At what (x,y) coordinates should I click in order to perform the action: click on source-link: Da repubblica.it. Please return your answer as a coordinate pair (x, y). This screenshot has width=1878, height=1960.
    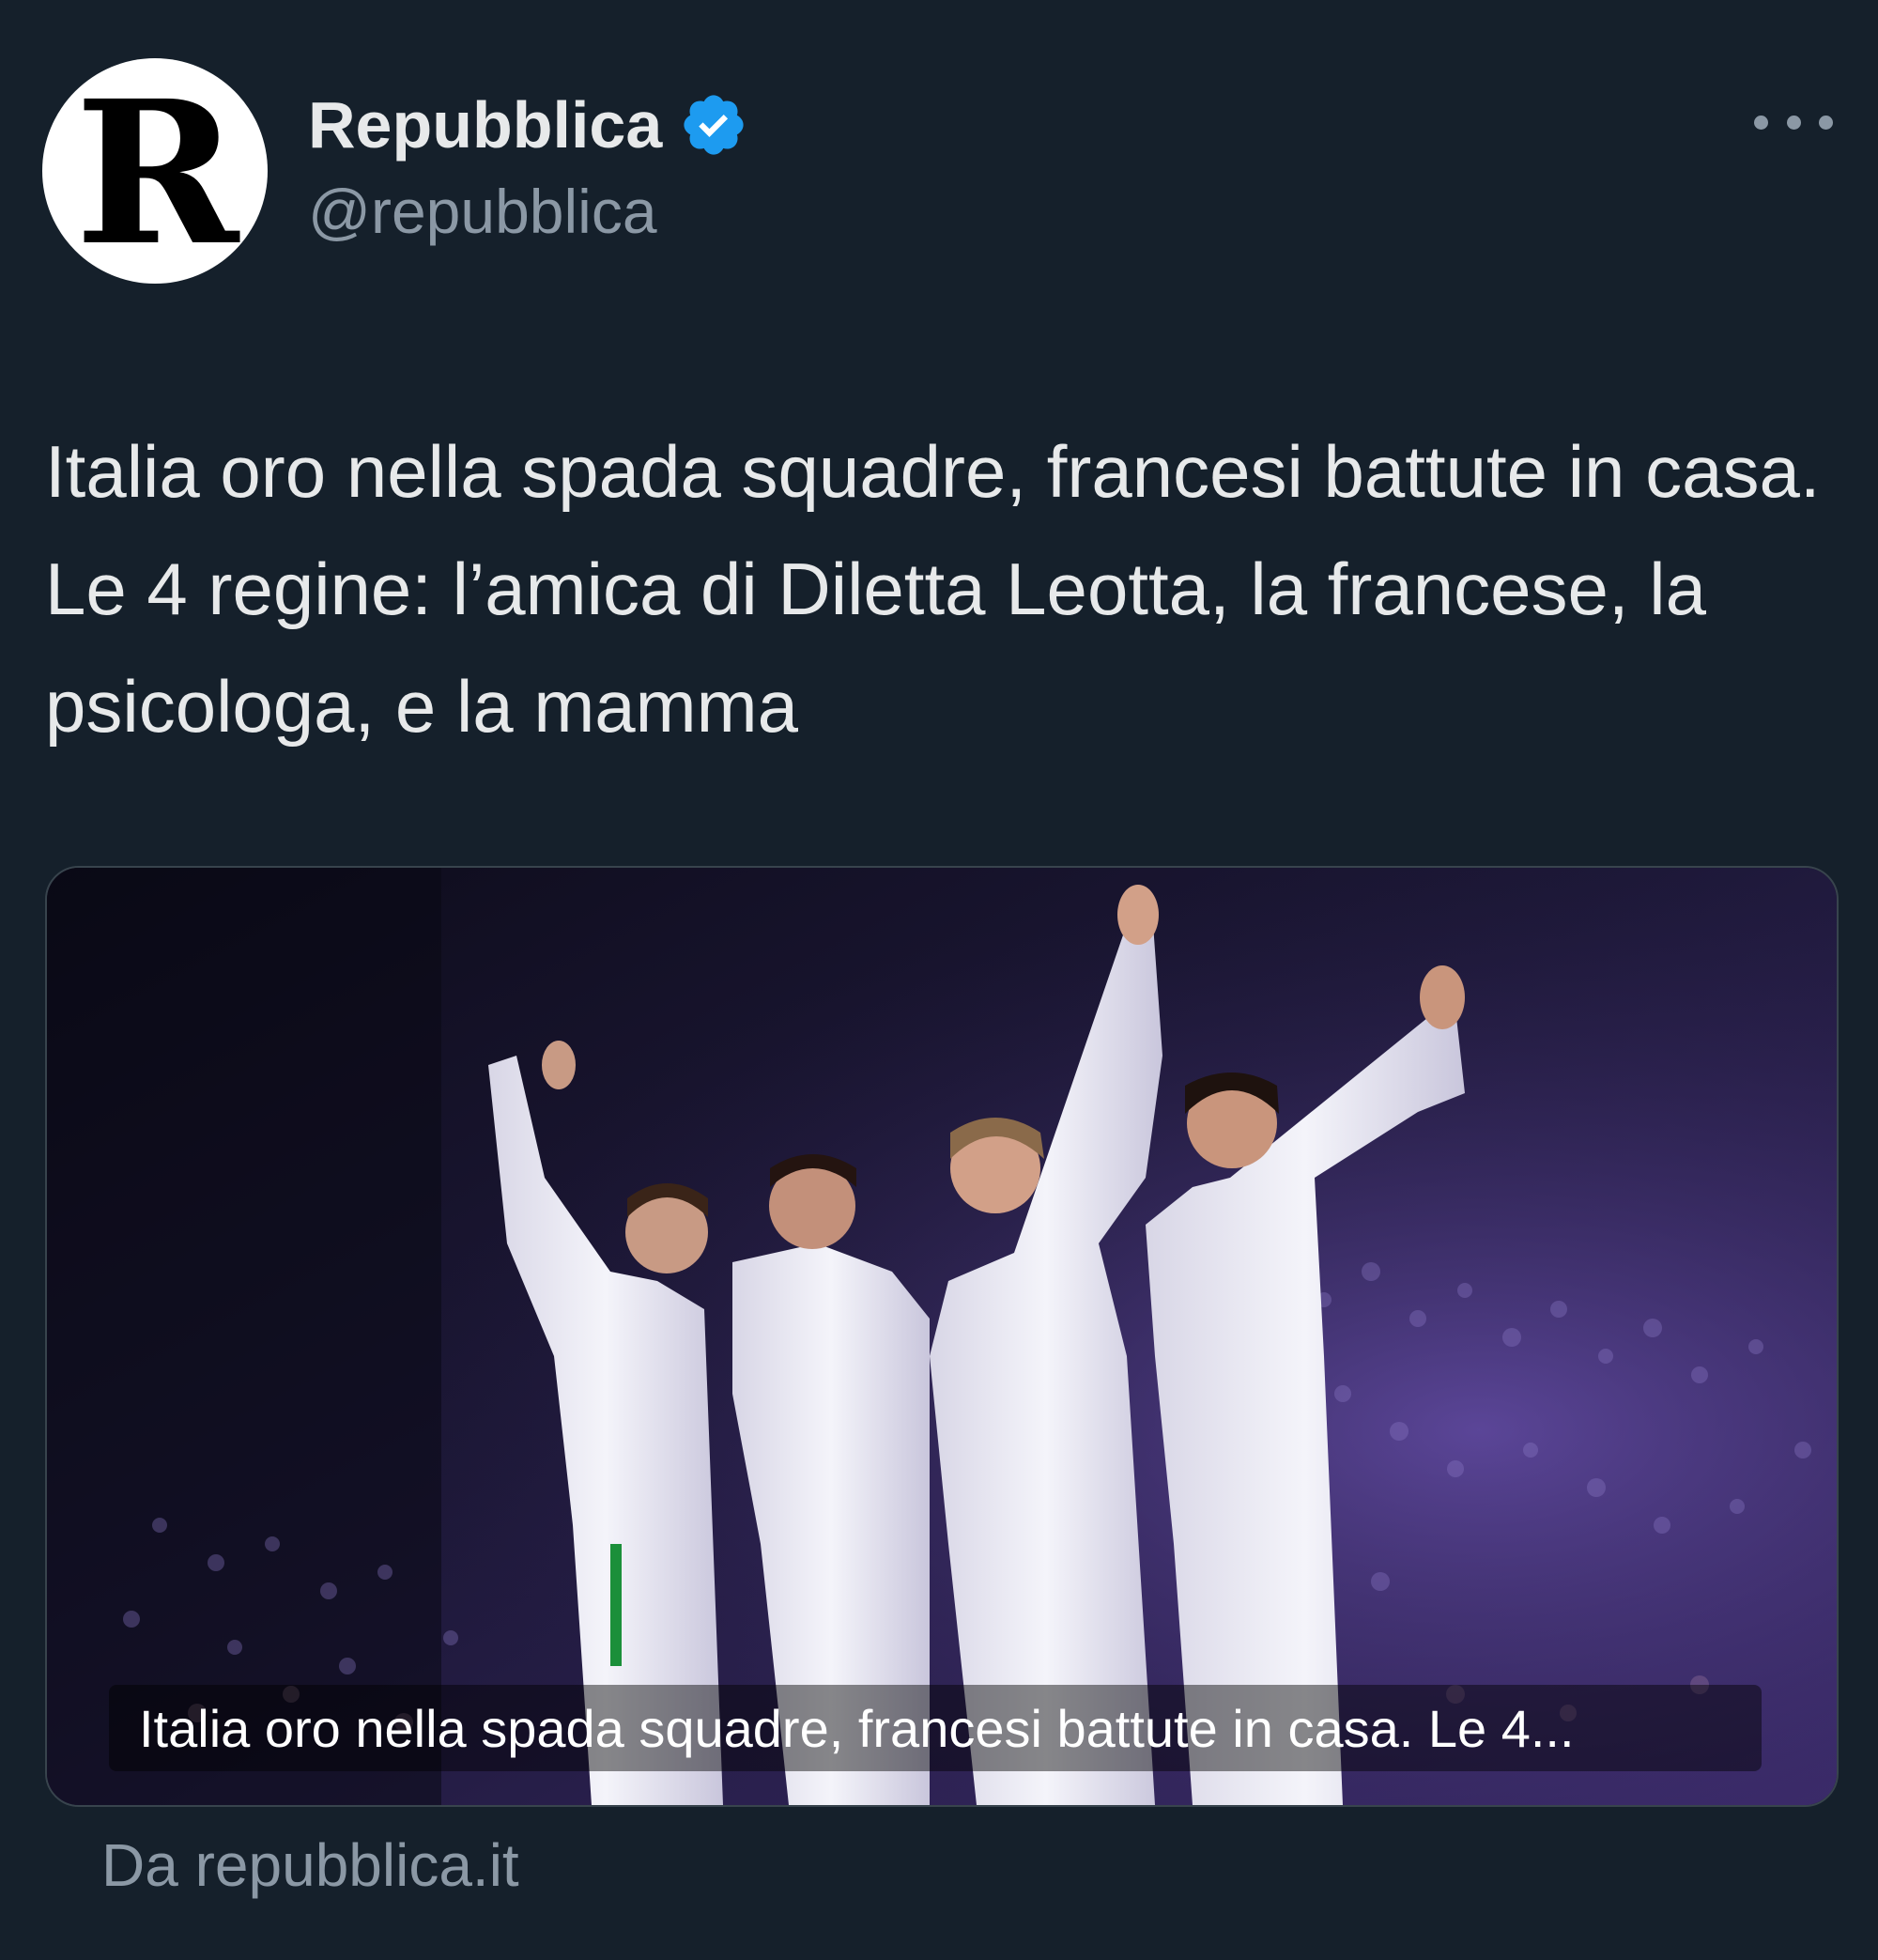
    Looking at the image, I should click on (310, 1866).